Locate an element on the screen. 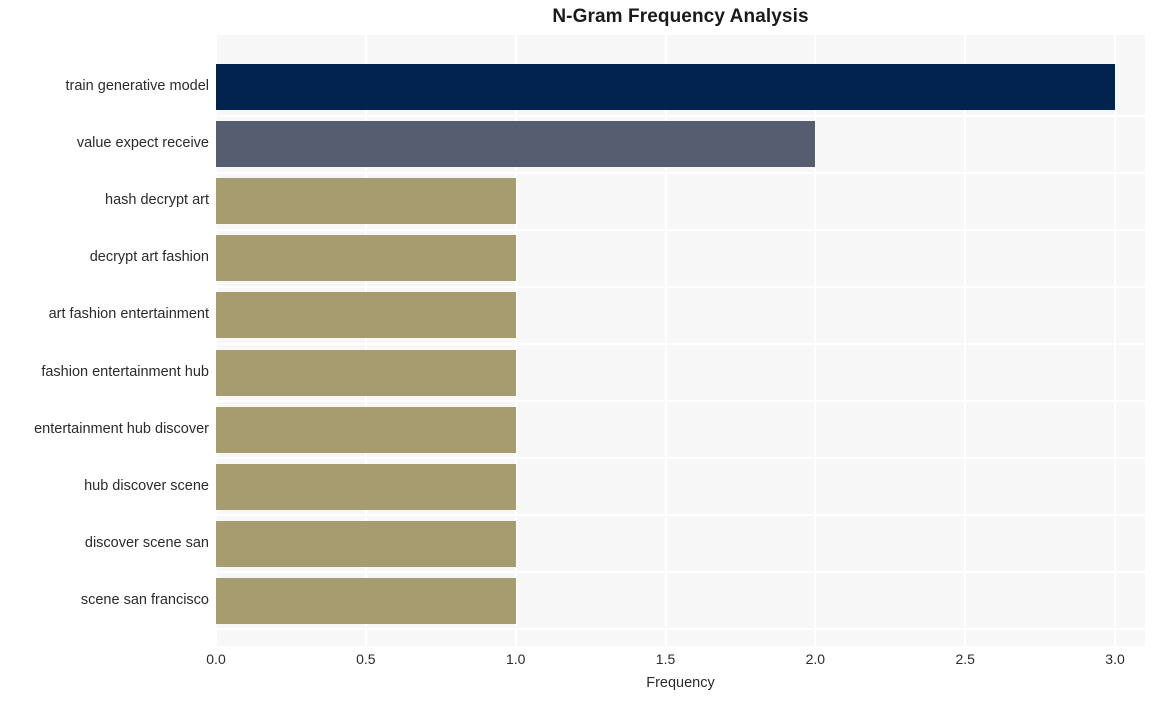 Image resolution: width=1155 pixels, height=701 pixels. y-axis-tick-label: hub discover scene is located at coordinates (146, 485).